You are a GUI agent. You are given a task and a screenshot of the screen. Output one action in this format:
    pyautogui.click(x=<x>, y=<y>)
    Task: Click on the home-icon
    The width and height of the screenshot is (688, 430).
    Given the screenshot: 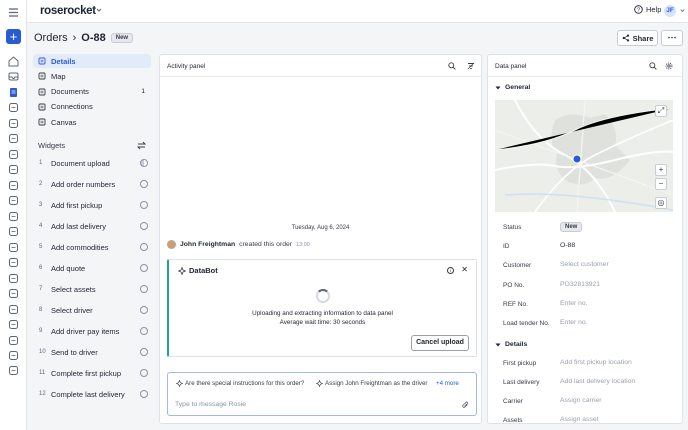 What is the action you would take?
    pyautogui.click(x=13, y=61)
    